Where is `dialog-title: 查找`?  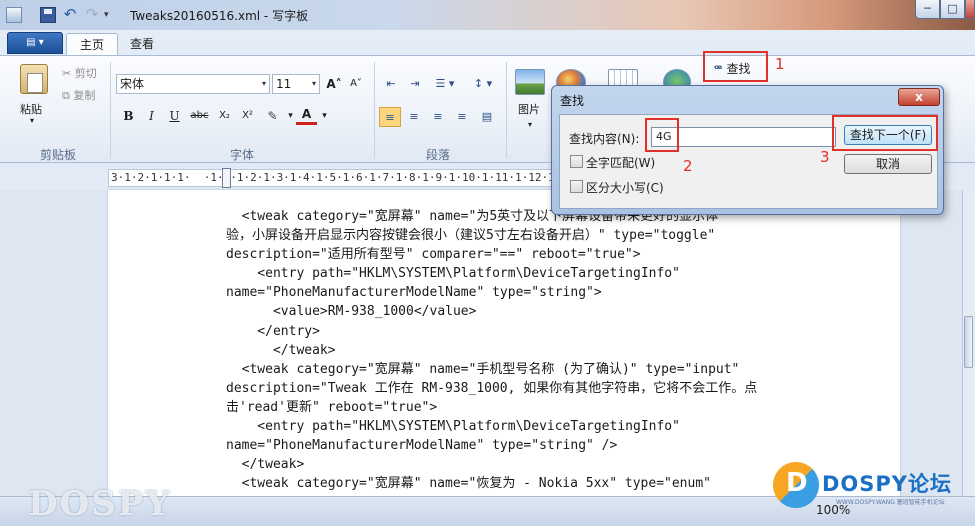 dialog-title: 查找 is located at coordinates (572, 101).